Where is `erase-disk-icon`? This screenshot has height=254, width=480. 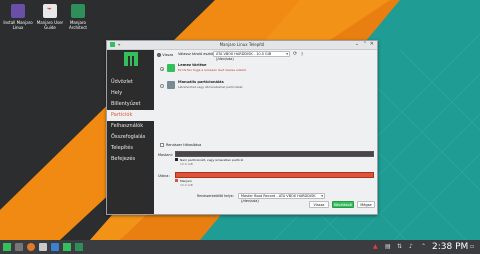
erase-disk-icon is located at coordinates (171, 68).